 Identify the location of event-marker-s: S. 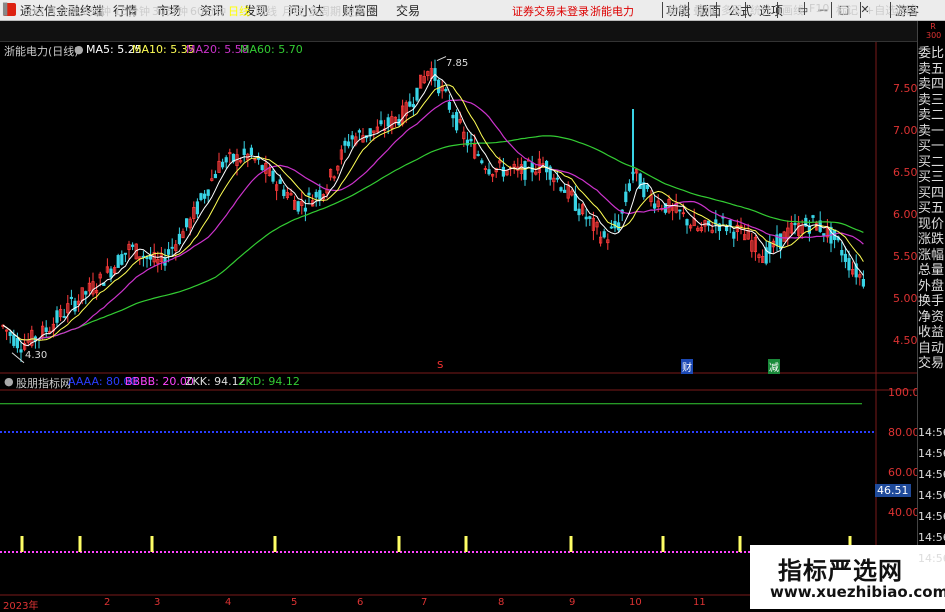
(440, 365).